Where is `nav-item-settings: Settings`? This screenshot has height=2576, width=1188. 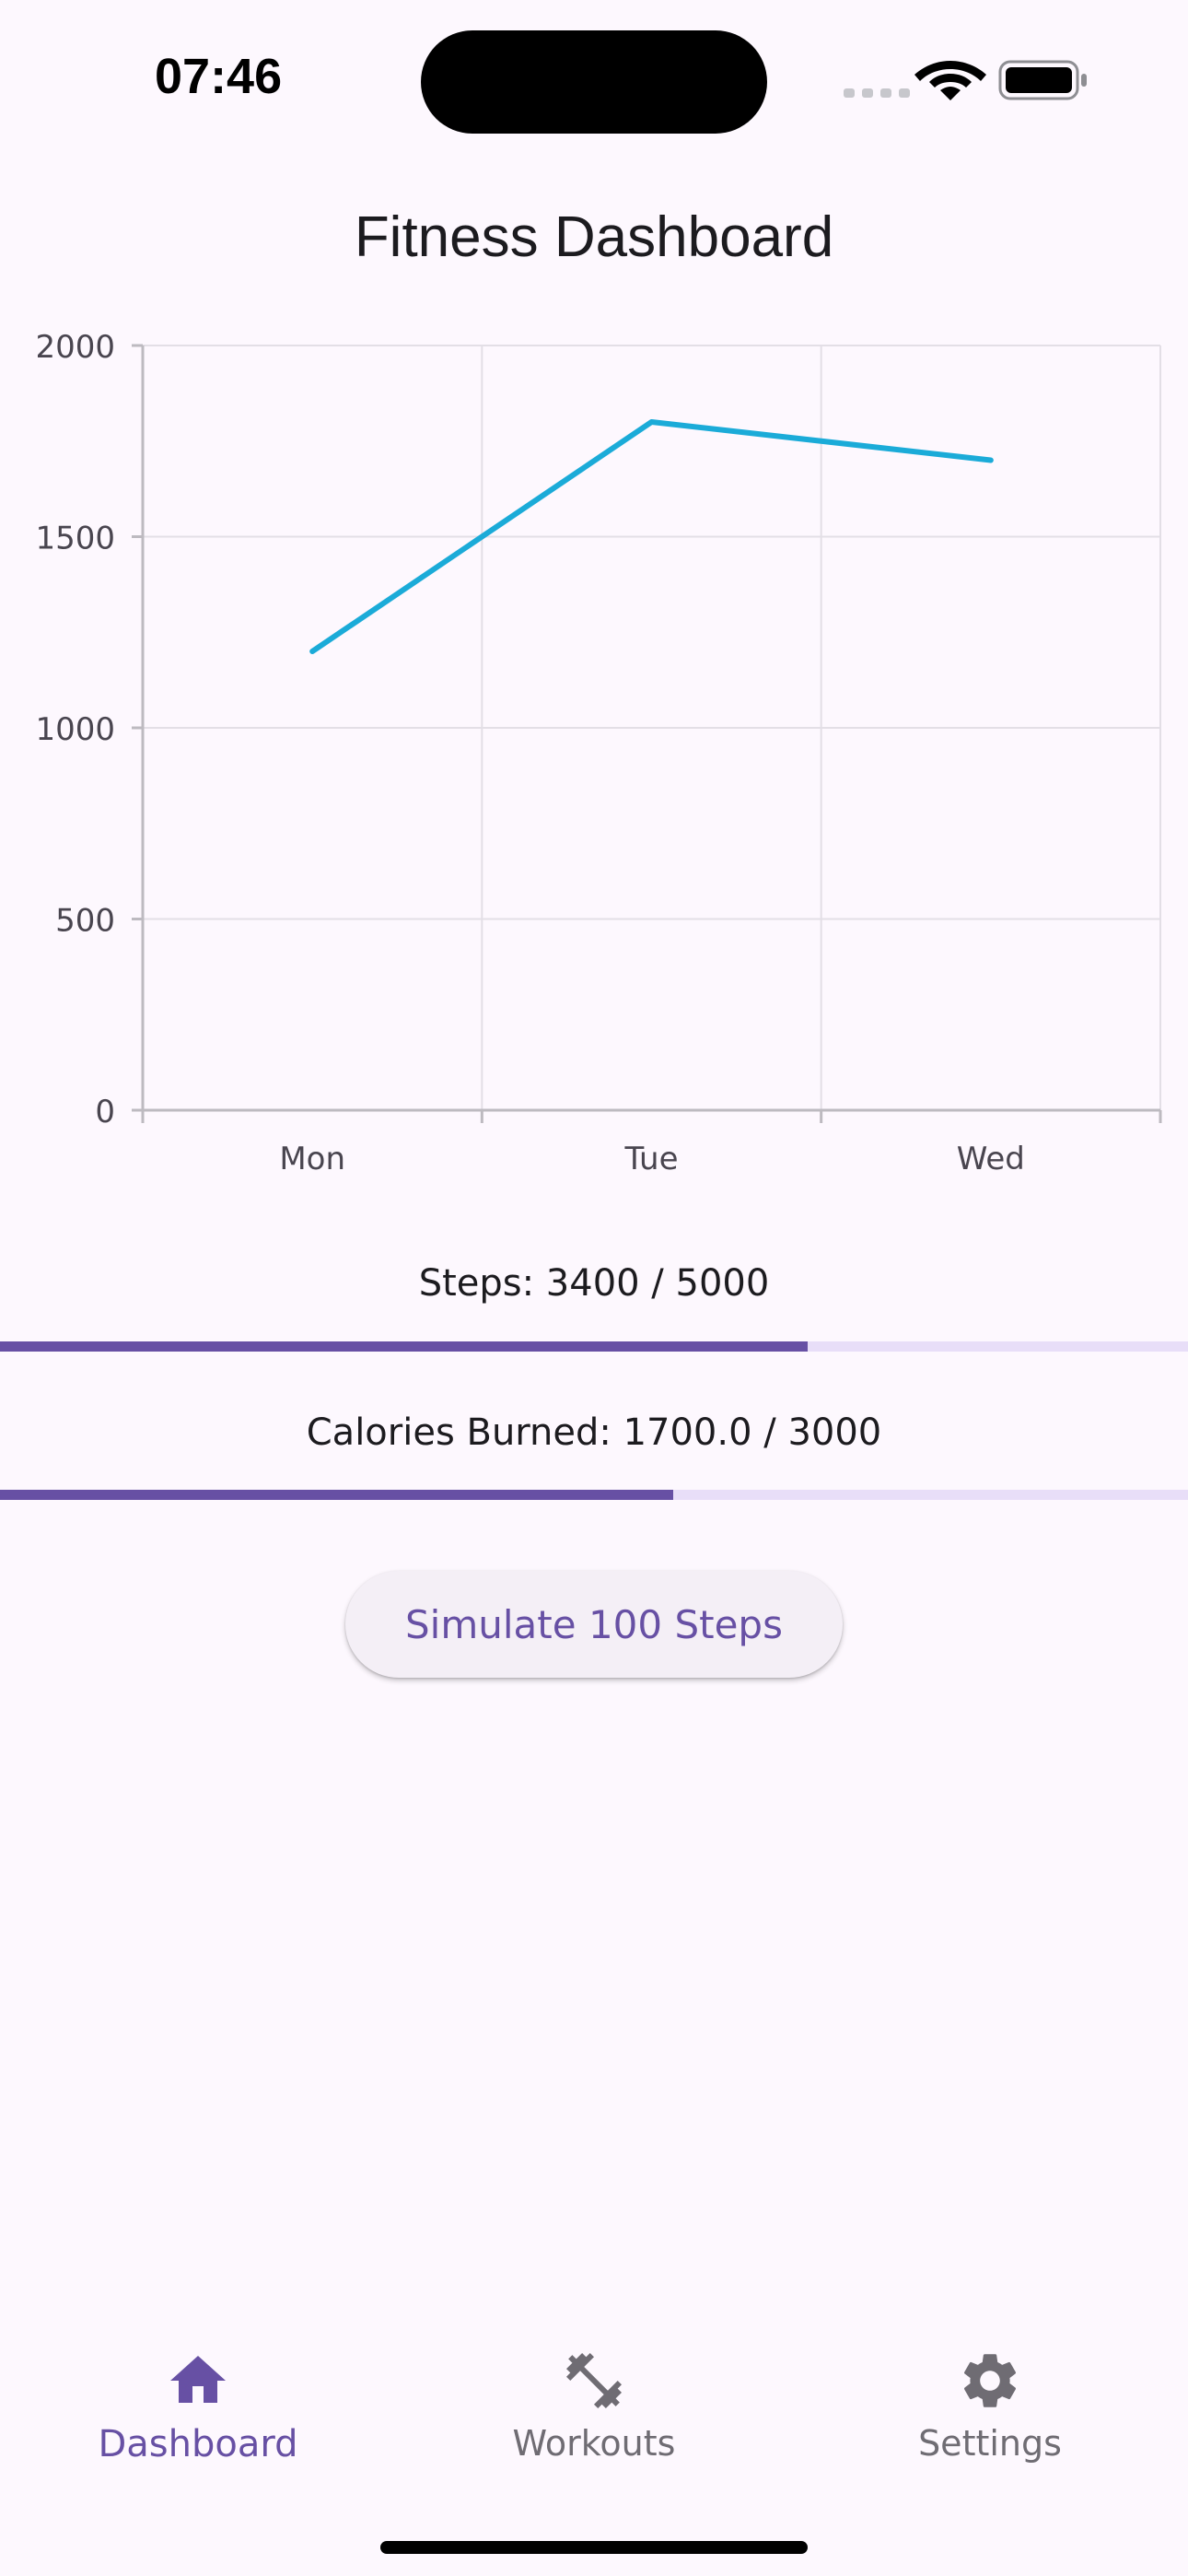 nav-item-settings: Settings is located at coordinates (990, 2395).